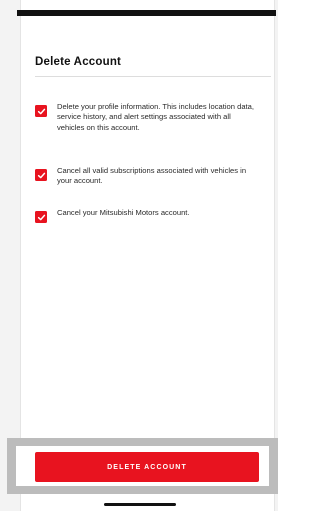  Describe the element at coordinates (140, 504) in the screenshot. I see `home-indicator` at that location.